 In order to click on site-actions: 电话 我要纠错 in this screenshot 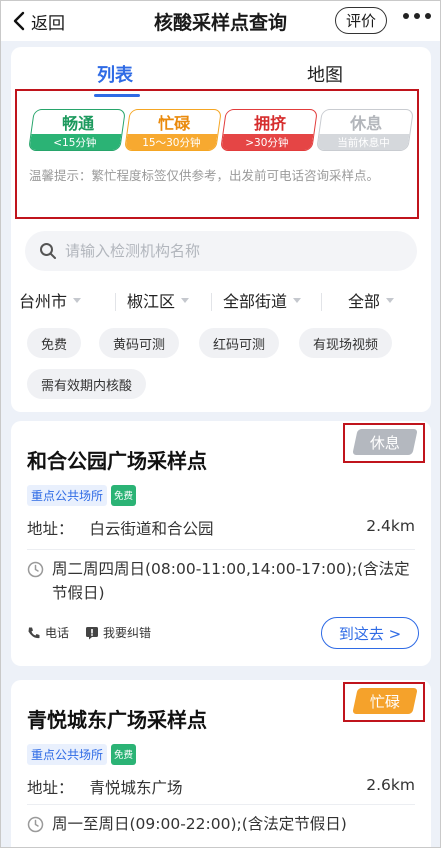, I will do `click(89, 632)`.